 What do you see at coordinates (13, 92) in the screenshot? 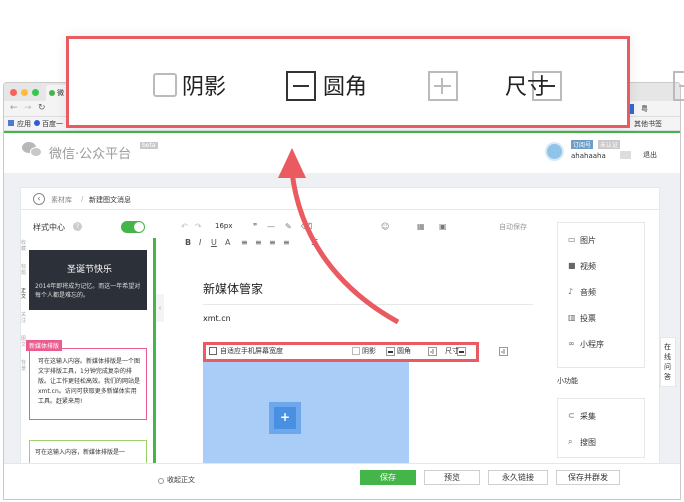
I see `close-window-icon` at bounding box center [13, 92].